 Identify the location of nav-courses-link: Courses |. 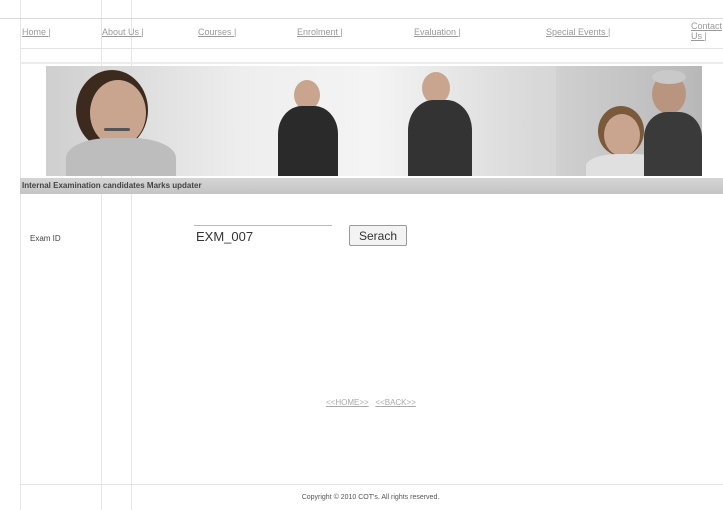
(217, 32).